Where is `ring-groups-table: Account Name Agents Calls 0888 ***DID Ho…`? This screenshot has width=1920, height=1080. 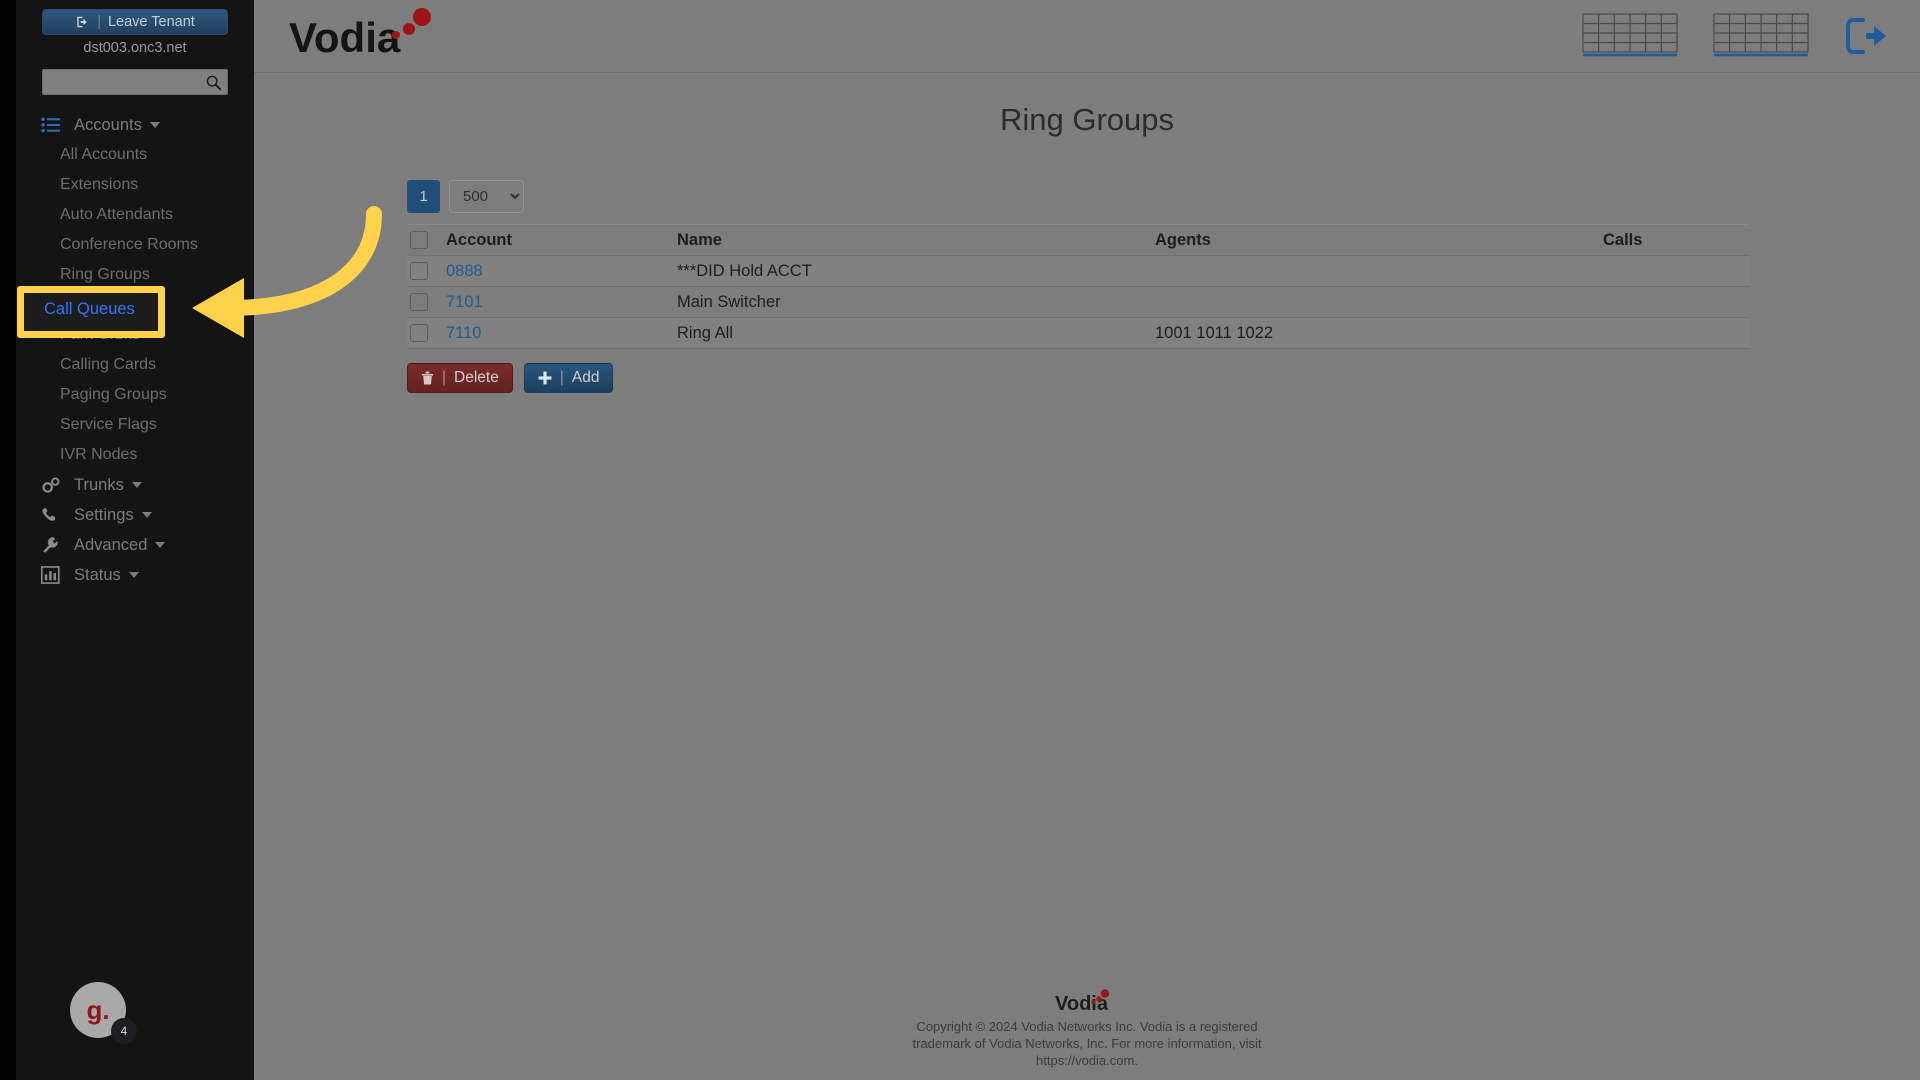
ring-groups-table: Account Name Agents Calls 0888 ***DID Ho… is located at coordinates (1078, 286).